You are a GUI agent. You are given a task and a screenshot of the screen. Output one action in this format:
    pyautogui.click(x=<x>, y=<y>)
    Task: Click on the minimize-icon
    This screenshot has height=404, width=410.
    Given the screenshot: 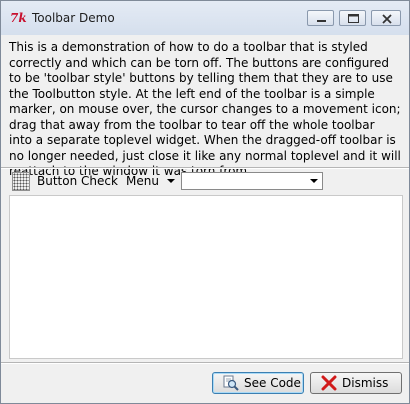 What is the action you would take?
    pyautogui.click(x=321, y=21)
    